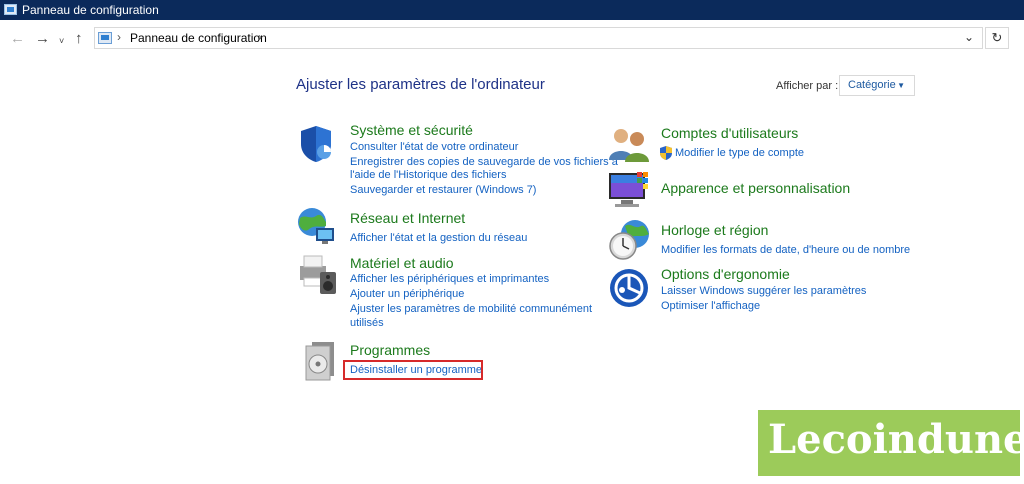  I want to click on printer-speaker-icon, so click(318, 274).